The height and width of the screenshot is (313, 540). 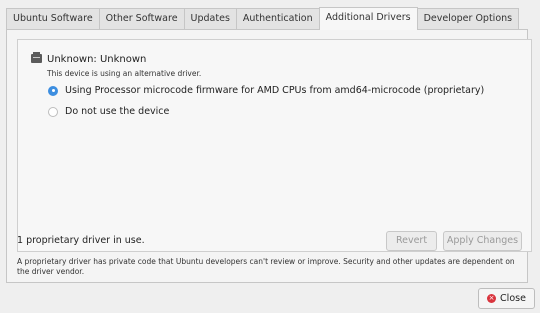 What do you see at coordinates (36, 57) in the screenshot?
I see `device-icon` at bounding box center [36, 57].